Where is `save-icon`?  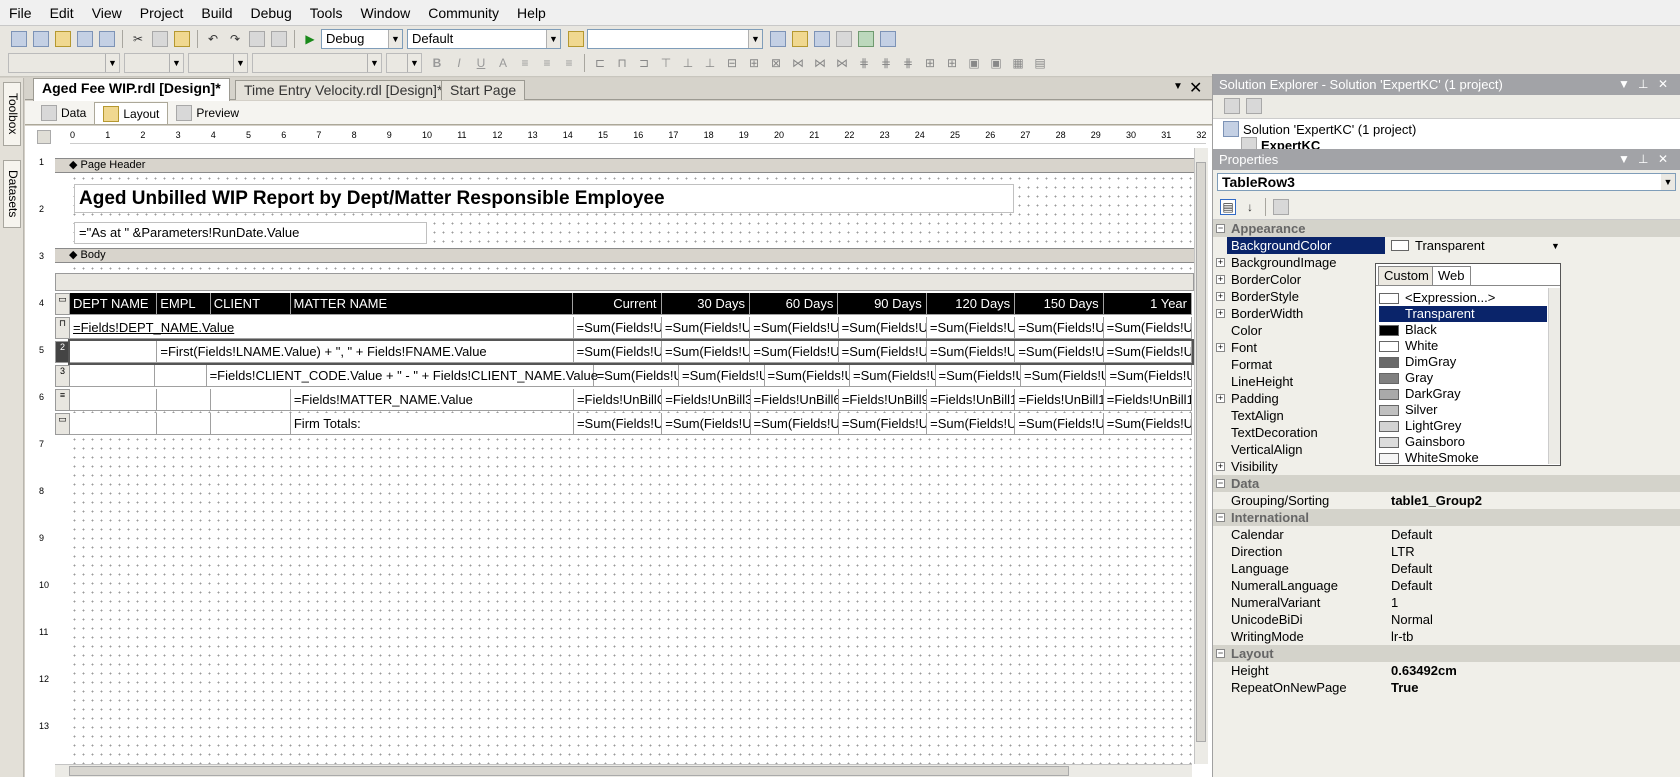 save-icon is located at coordinates (85, 39).